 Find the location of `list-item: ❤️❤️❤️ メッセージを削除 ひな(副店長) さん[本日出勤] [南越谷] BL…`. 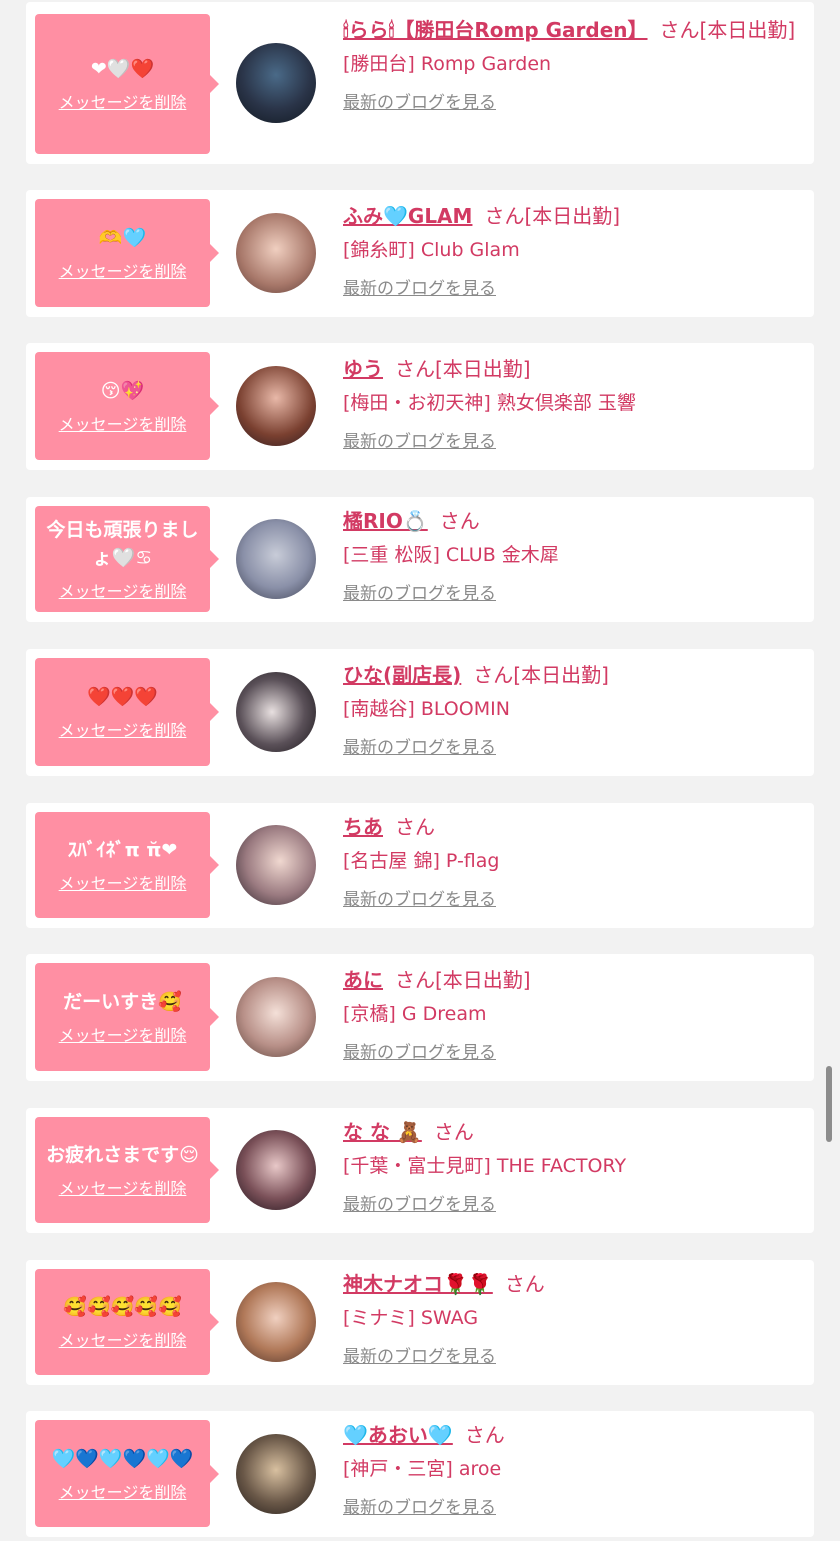

list-item: ❤️❤️❤️ メッセージを削除 ひな(副店長) さん[本日出勤] [南越谷] BL… is located at coordinates (420, 712).